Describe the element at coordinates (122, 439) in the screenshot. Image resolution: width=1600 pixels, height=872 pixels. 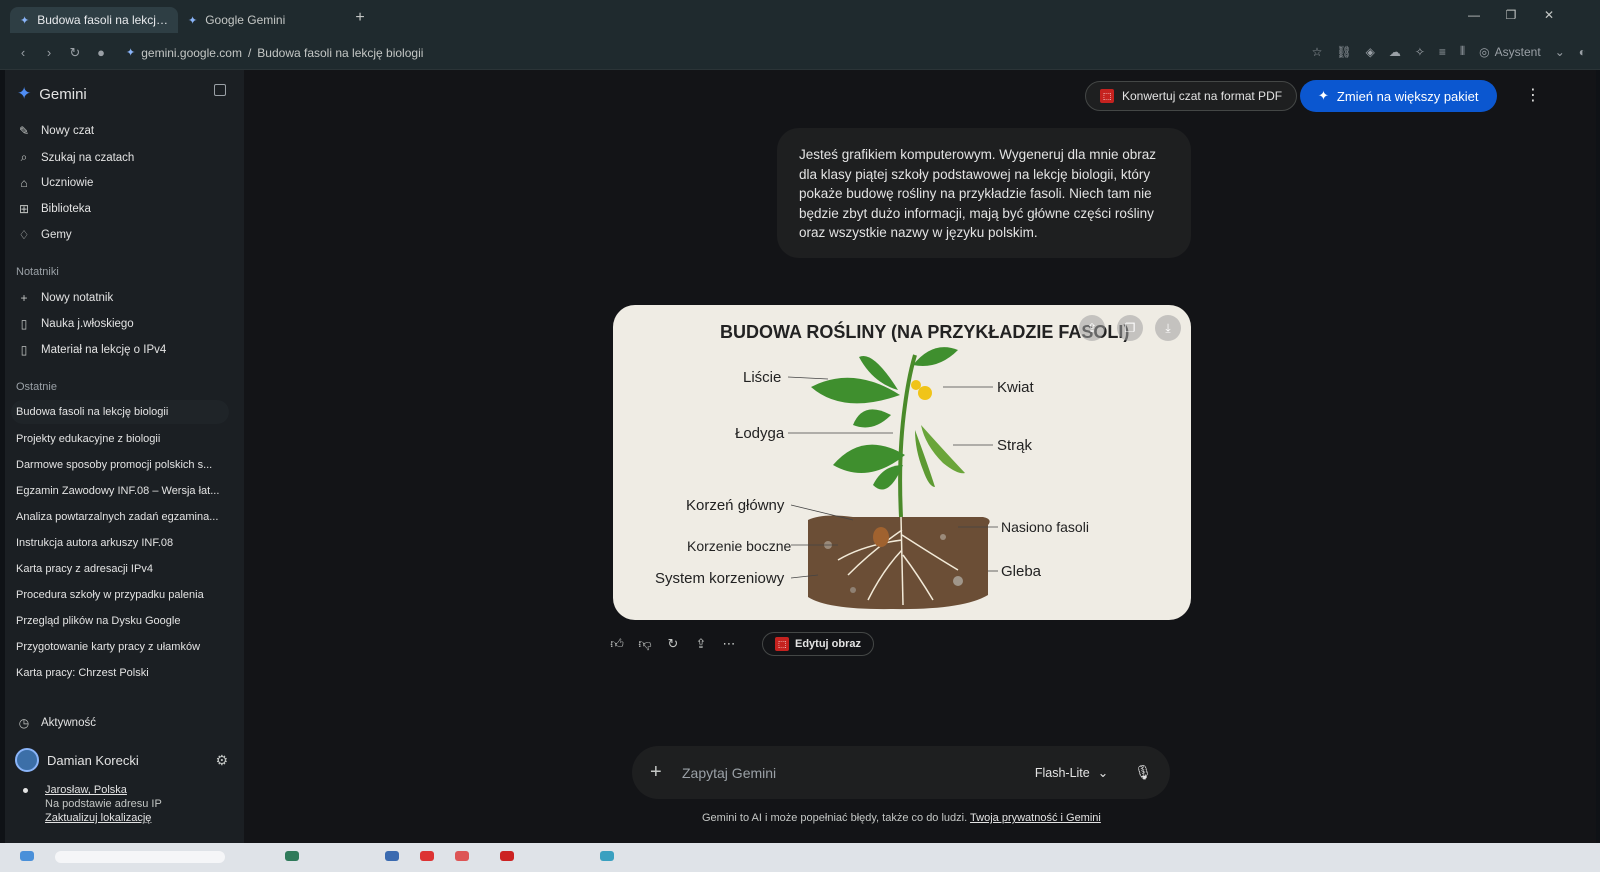
I see `recent-chat-item: Projekty edukacyjne z biologii` at that location.